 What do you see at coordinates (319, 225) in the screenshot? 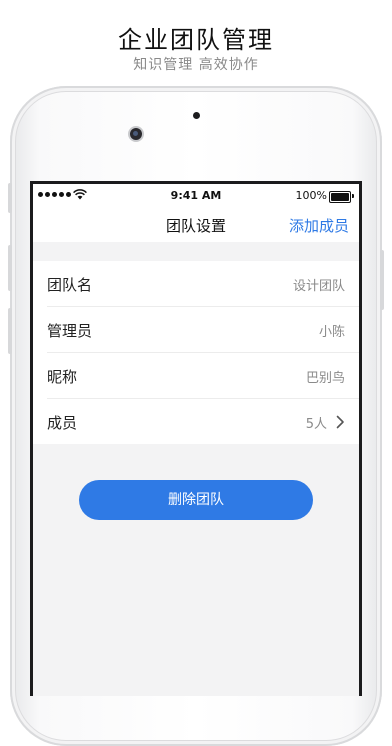
I see `add-member-button: 添加成员` at bounding box center [319, 225].